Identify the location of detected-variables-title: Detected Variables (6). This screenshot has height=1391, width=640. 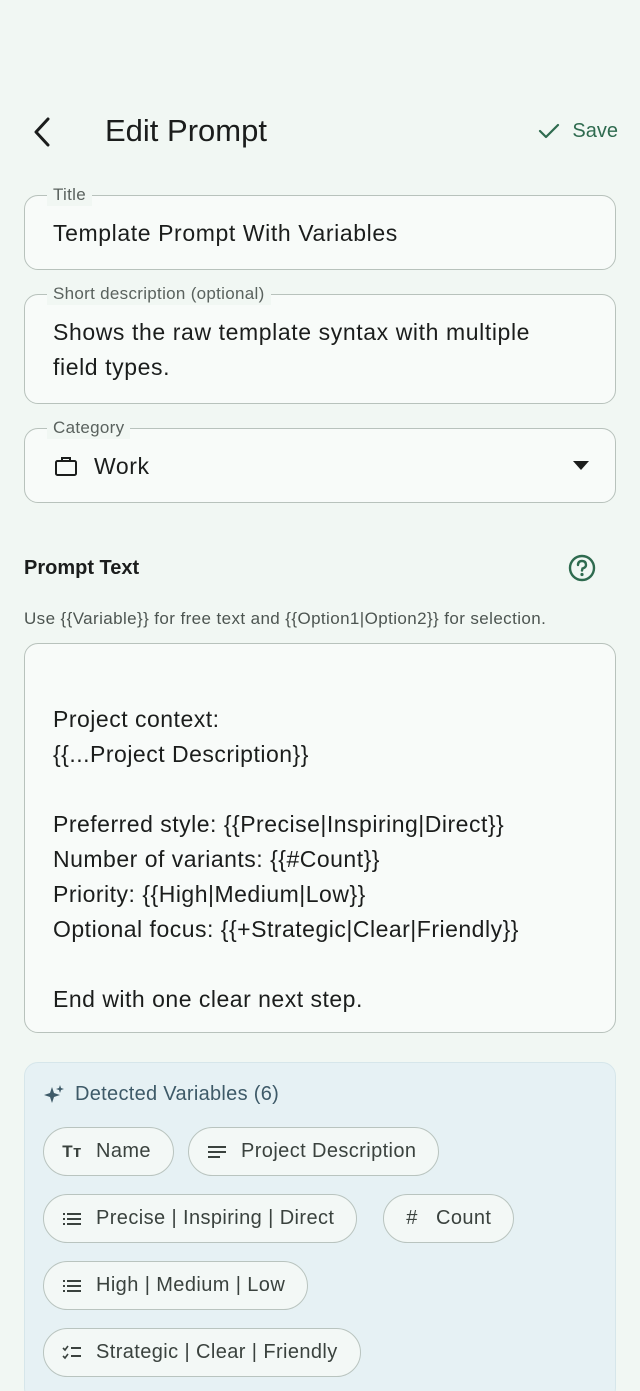
(177, 1094).